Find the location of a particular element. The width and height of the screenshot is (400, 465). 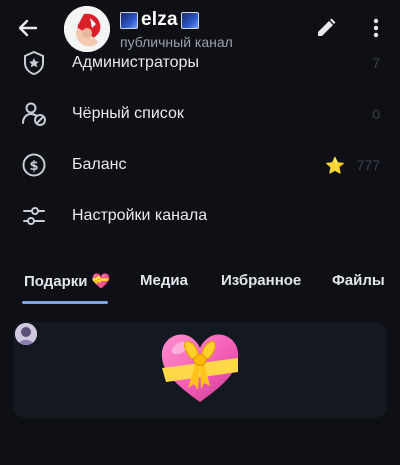

gift-heart-ribbon-icon is located at coordinates (200, 366).